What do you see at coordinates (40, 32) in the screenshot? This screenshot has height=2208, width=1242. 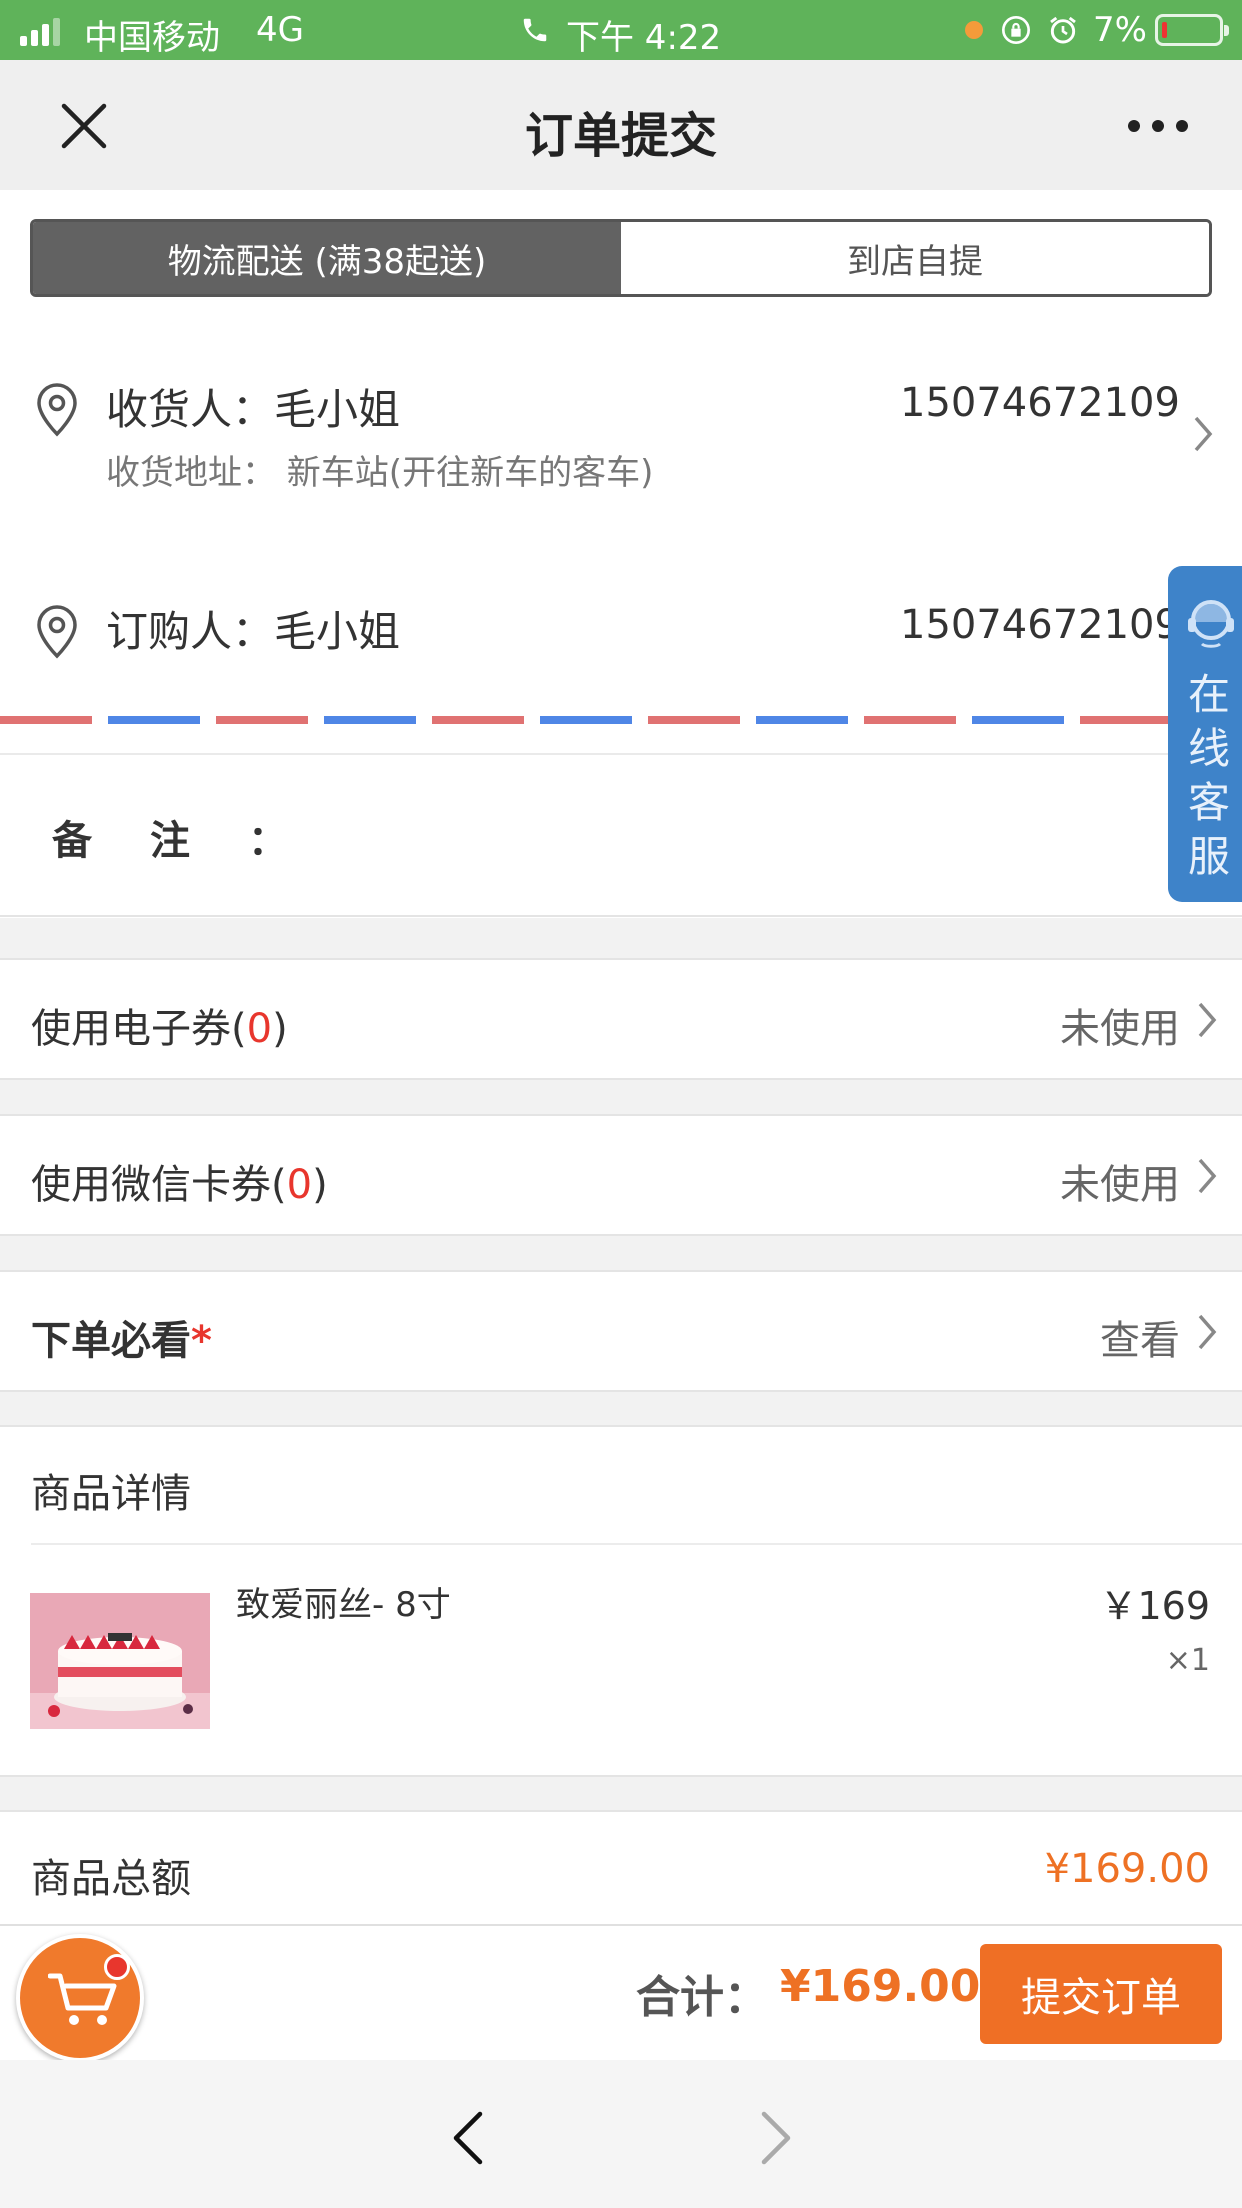 I see `signal-icon` at bounding box center [40, 32].